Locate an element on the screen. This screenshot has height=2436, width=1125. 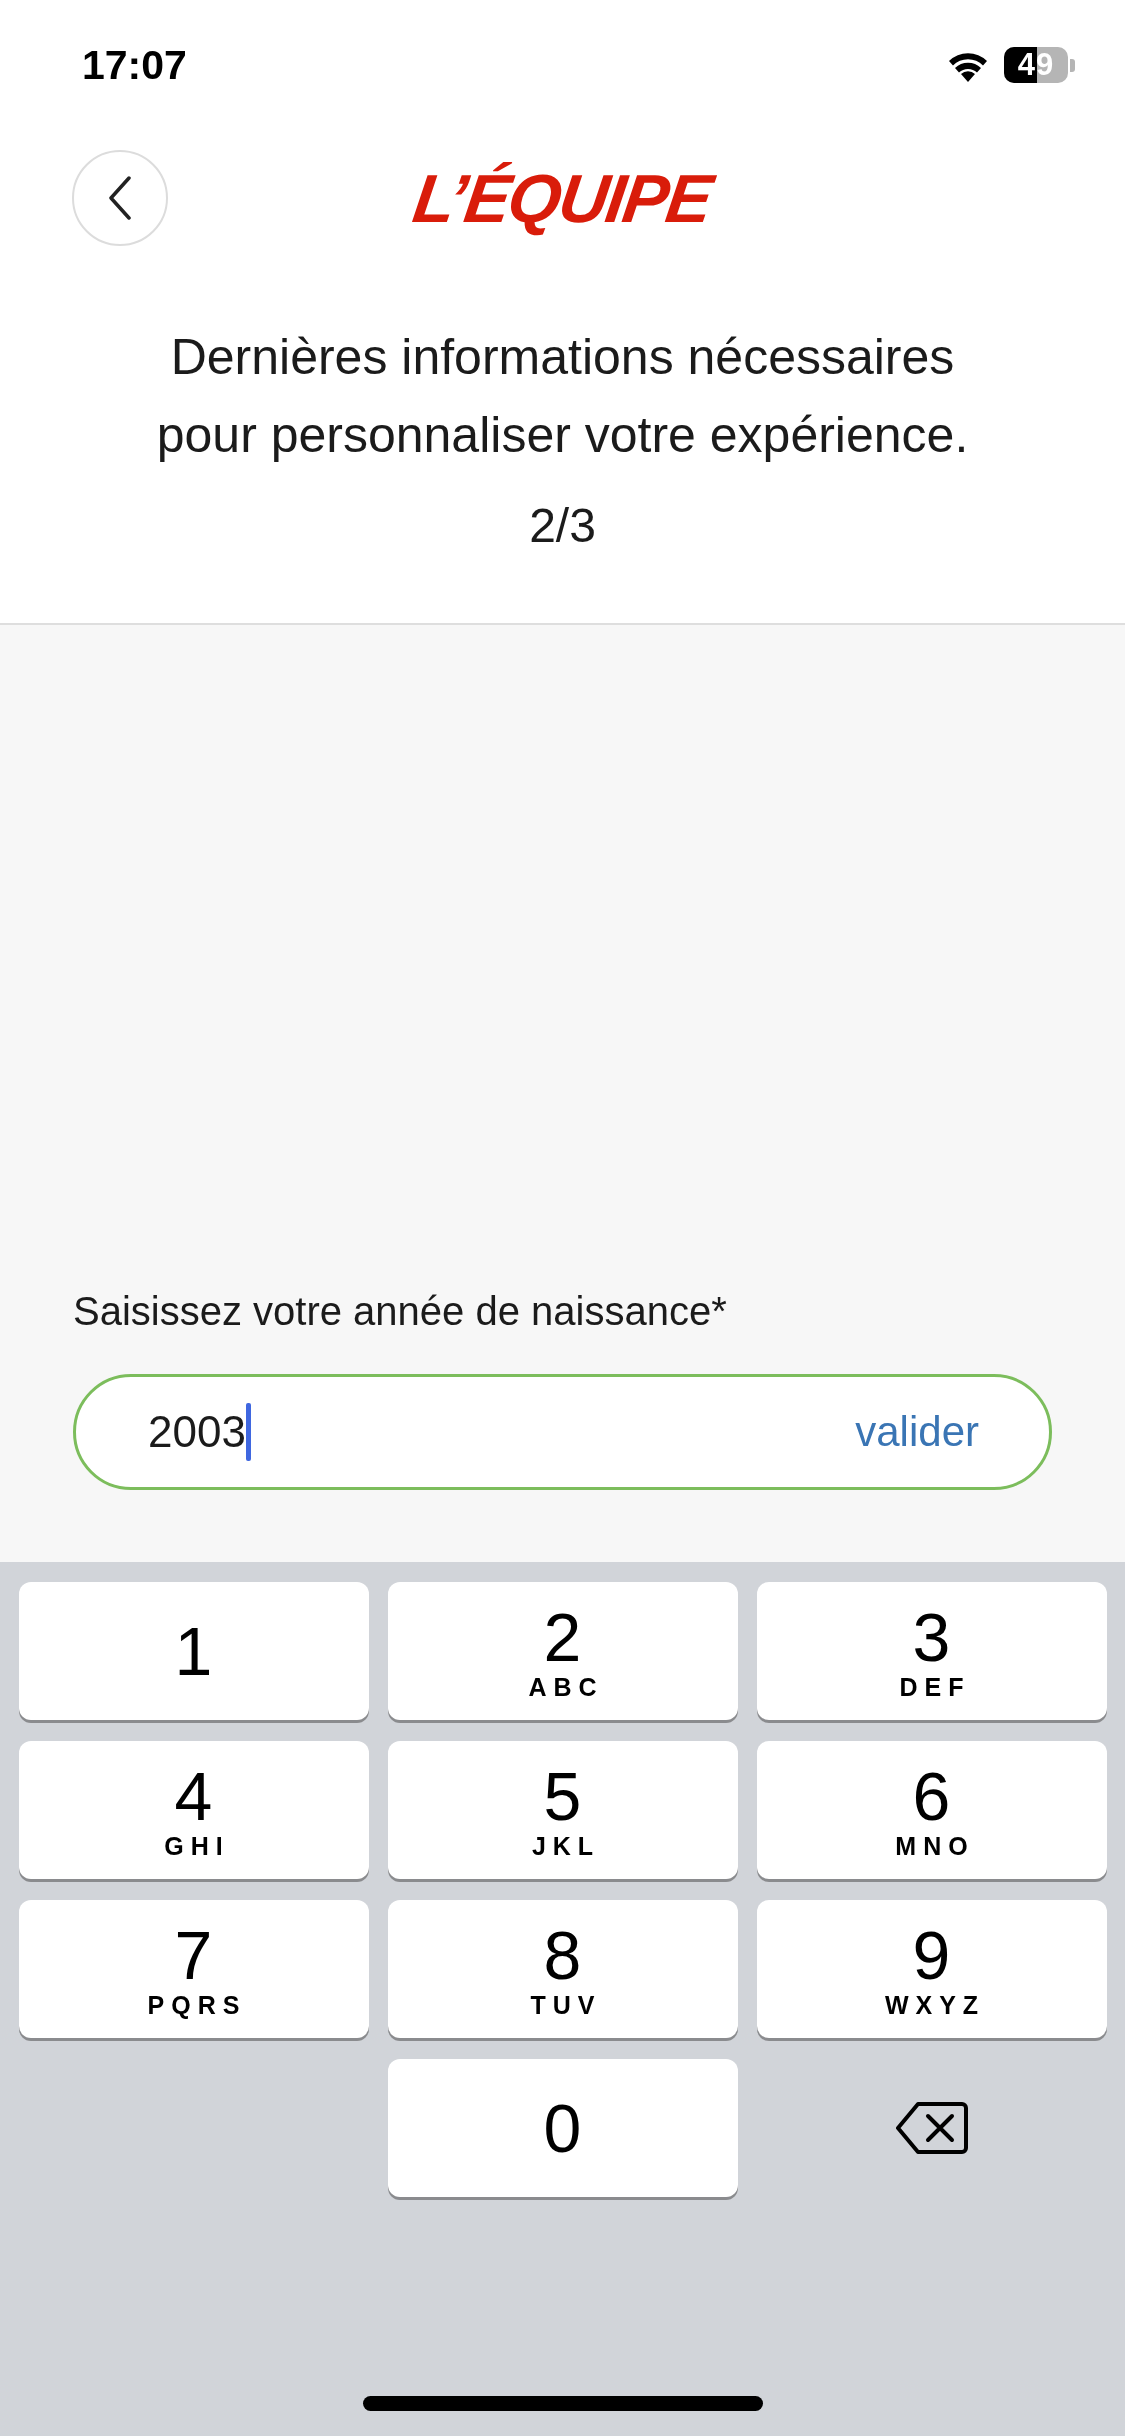
keypad-key: 4 GHI is located at coordinates (193, 1810).